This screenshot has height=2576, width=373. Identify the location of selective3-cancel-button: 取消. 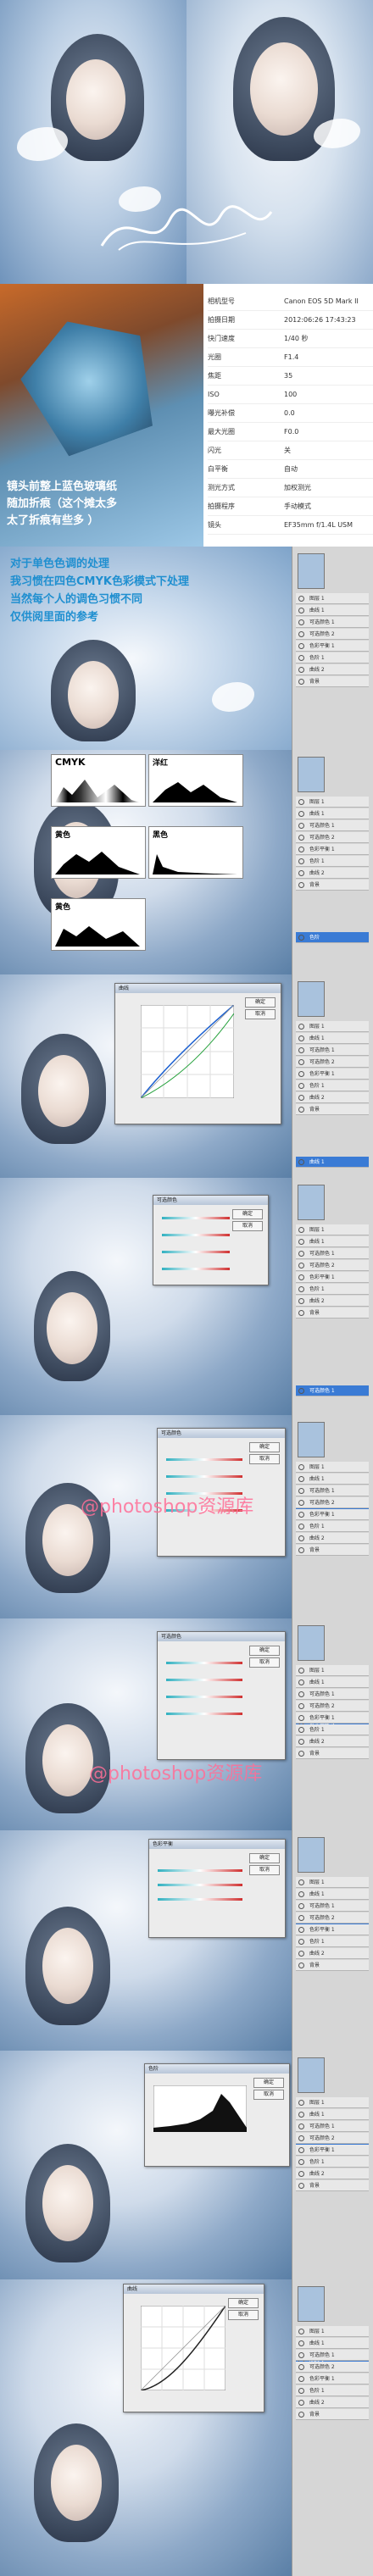
(264, 1662).